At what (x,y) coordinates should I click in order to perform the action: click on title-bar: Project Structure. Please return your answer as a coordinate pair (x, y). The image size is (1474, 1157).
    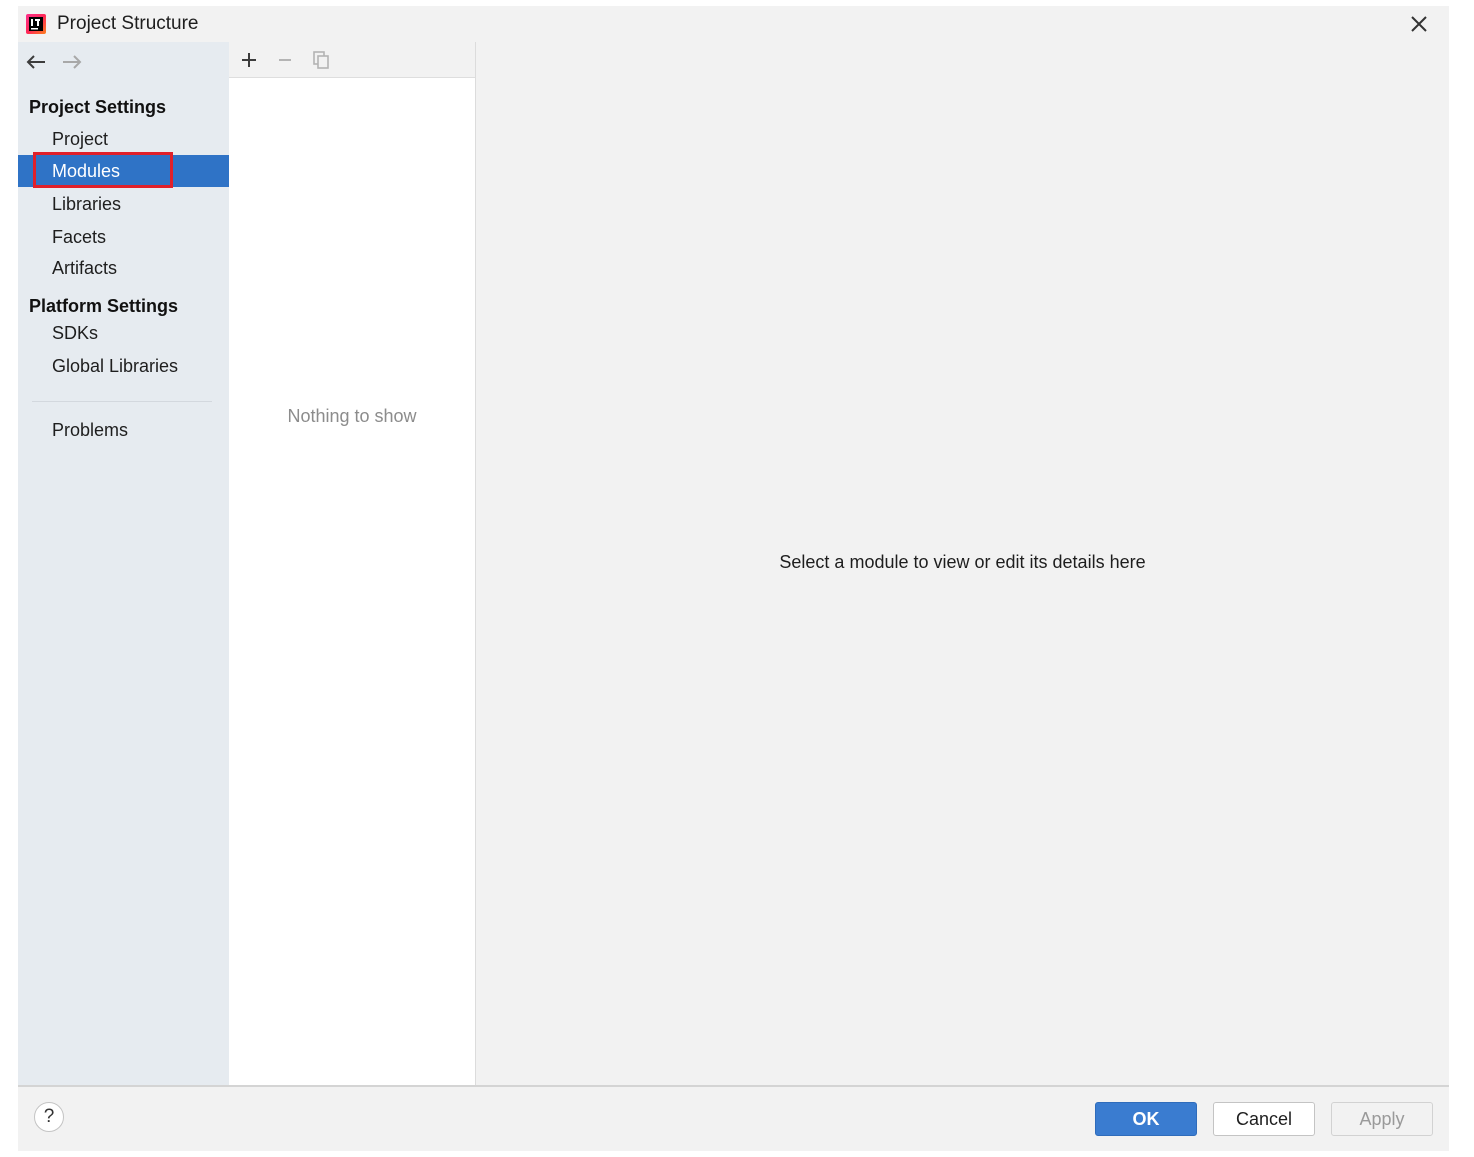
    Looking at the image, I should click on (733, 24).